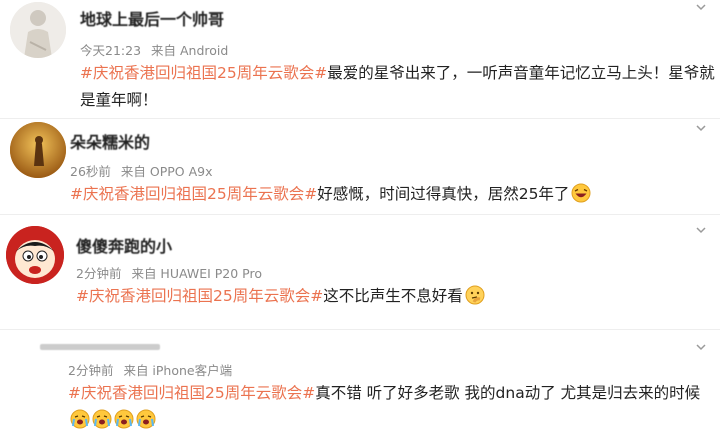 This screenshot has height=446, width=720. I want to click on comment-time: 今天21:23, so click(111, 50).